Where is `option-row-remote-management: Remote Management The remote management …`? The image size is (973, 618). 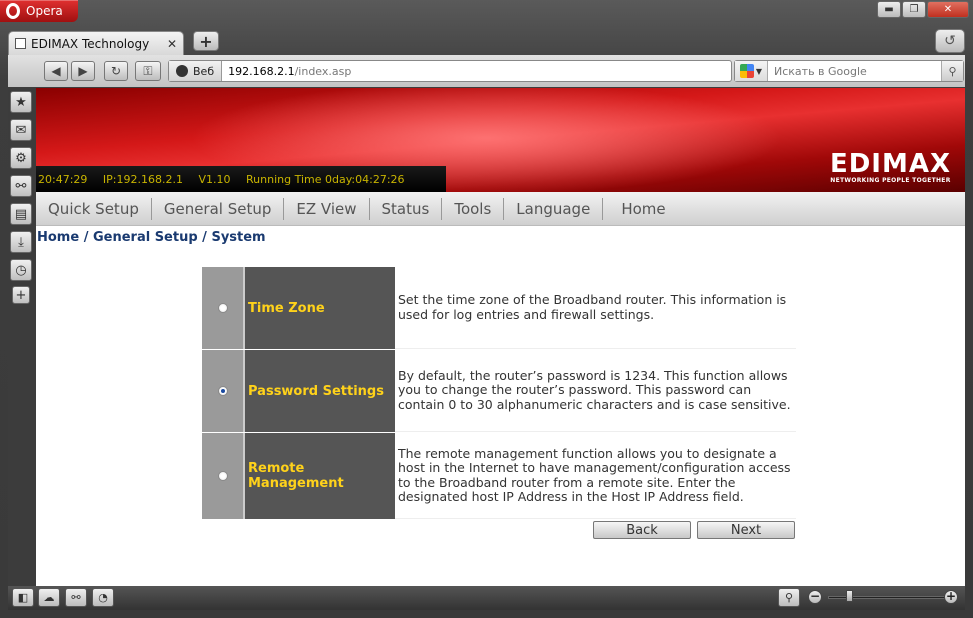 option-row-remote-management: Remote Management The remote management … is located at coordinates (499, 476).